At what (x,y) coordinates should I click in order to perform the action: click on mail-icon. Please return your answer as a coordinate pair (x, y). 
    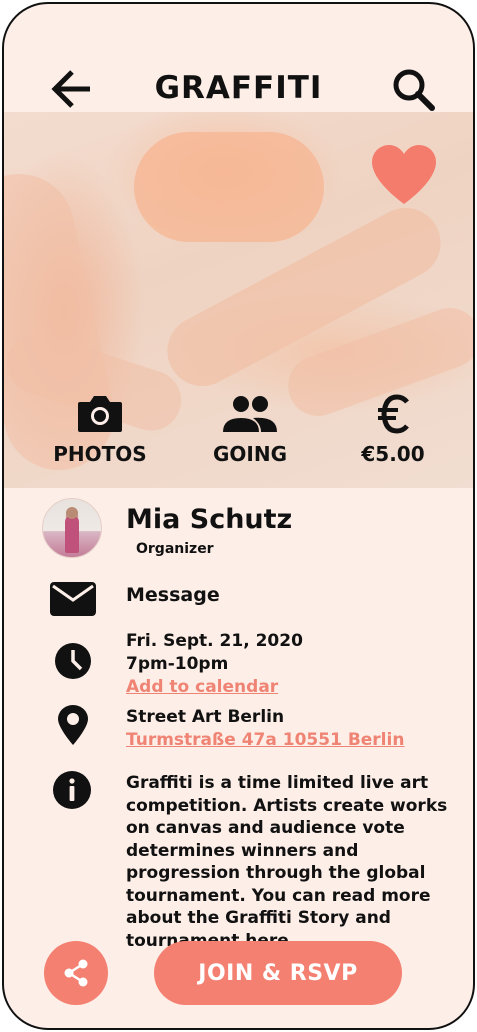
    Looking at the image, I should click on (73, 601).